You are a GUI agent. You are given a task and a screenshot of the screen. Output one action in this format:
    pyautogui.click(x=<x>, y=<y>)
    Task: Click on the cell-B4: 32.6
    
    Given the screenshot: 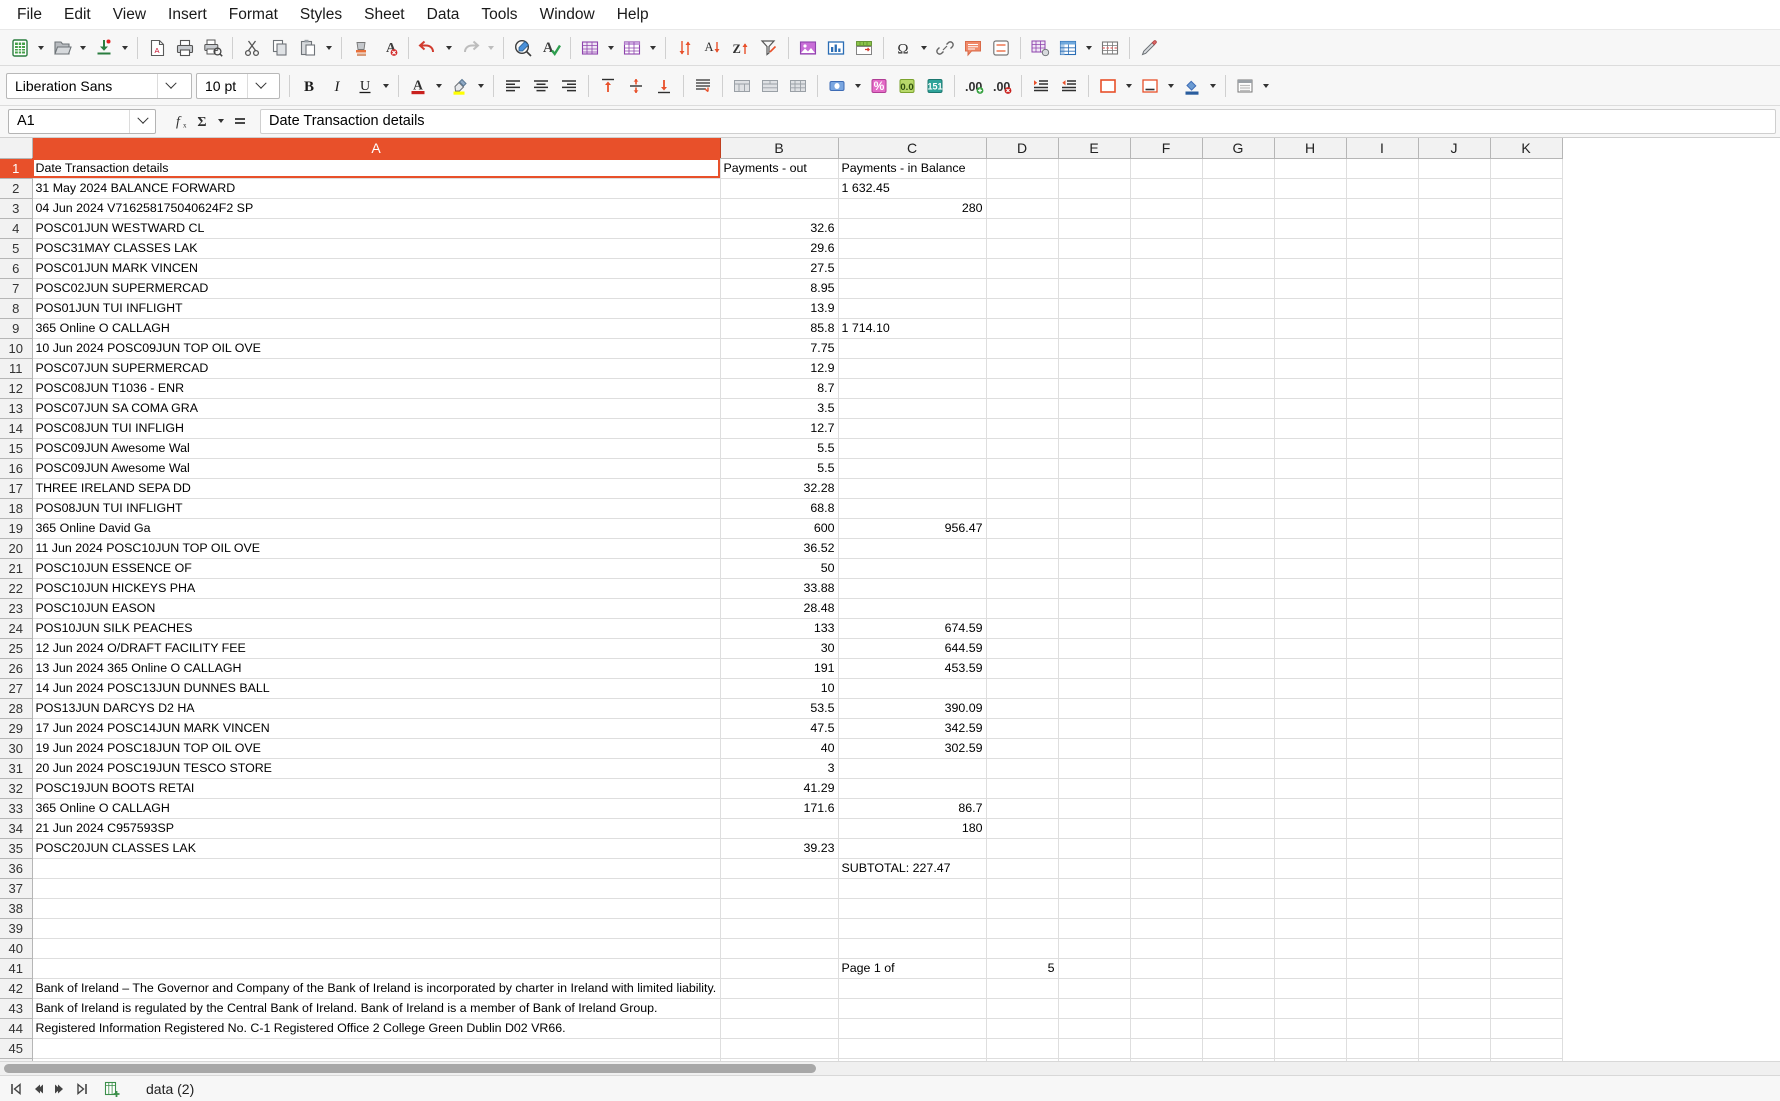 What is the action you would take?
    pyautogui.click(x=779, y=228)
    